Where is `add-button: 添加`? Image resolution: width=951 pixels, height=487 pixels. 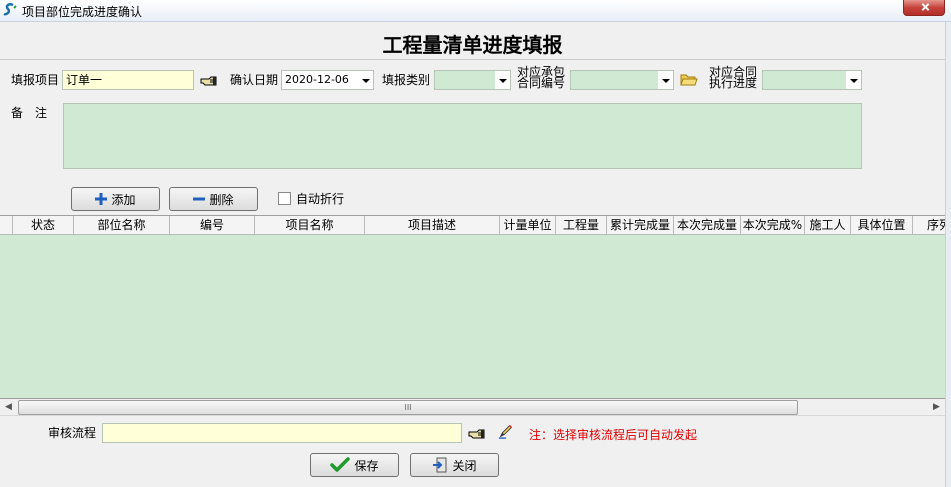 add-button: 添加 is located at coordinates (115, 199).